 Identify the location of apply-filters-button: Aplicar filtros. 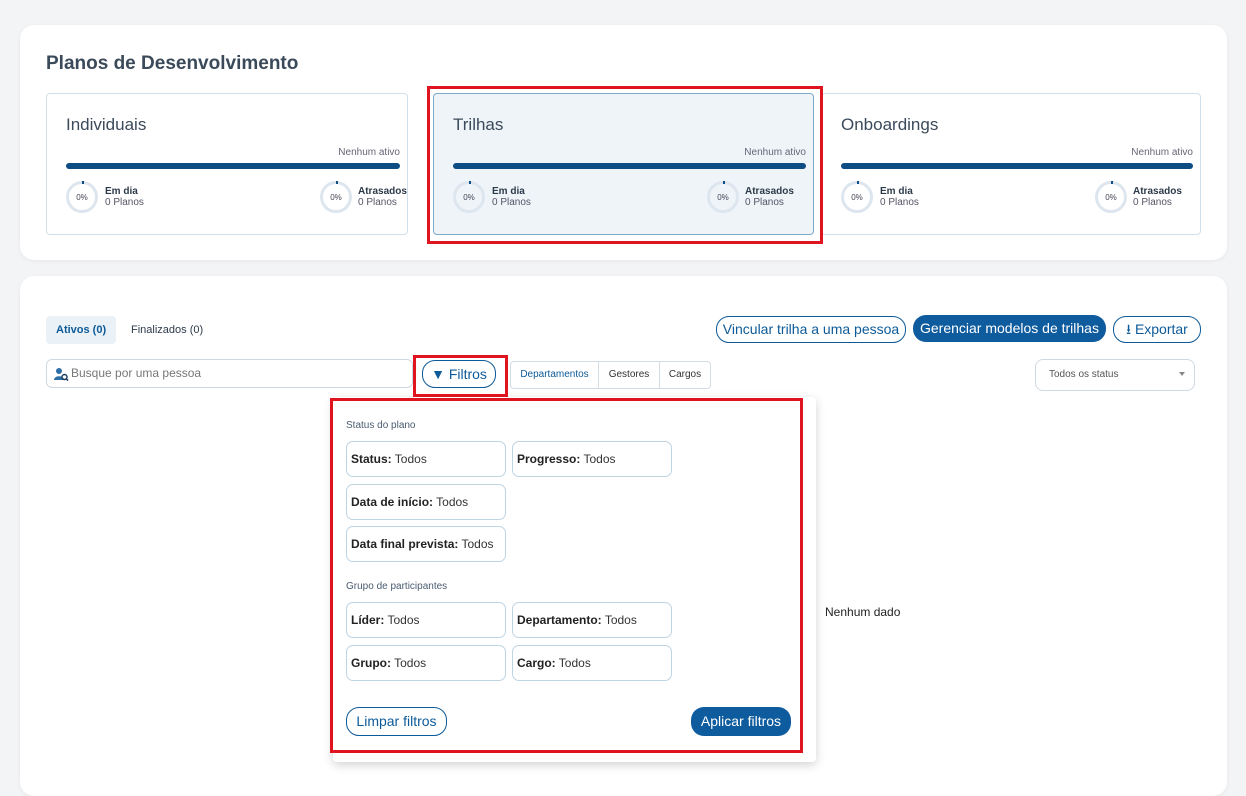
(741, 721).